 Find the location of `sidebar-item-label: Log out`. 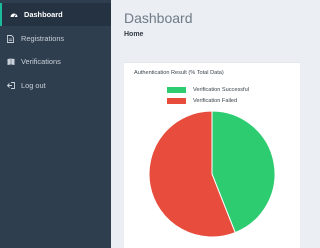

sidebar-item-label: Log out is located at coordinates (33, 85).